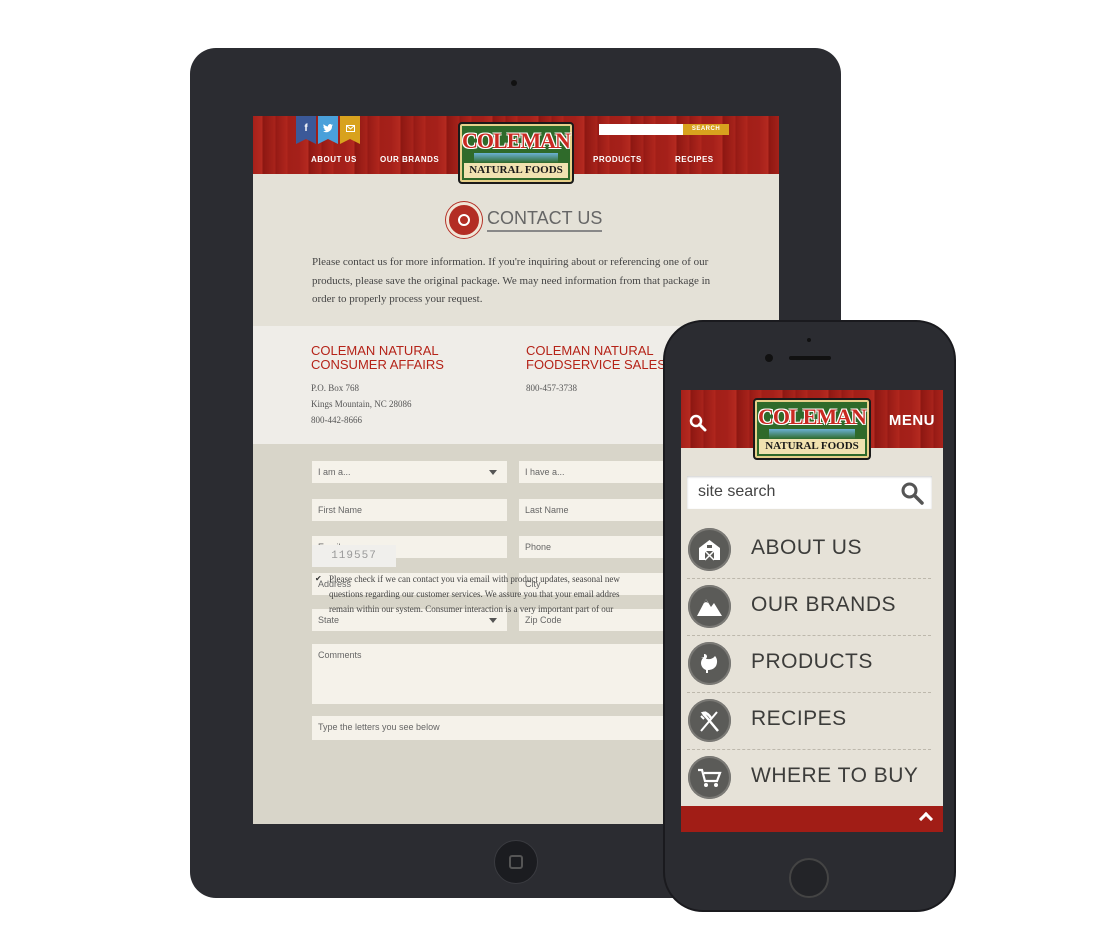 This screenshot has height=950, width=1110. I want to click on menu-item-where-to-buy: WHERE TO BUY, so click(809, 778).